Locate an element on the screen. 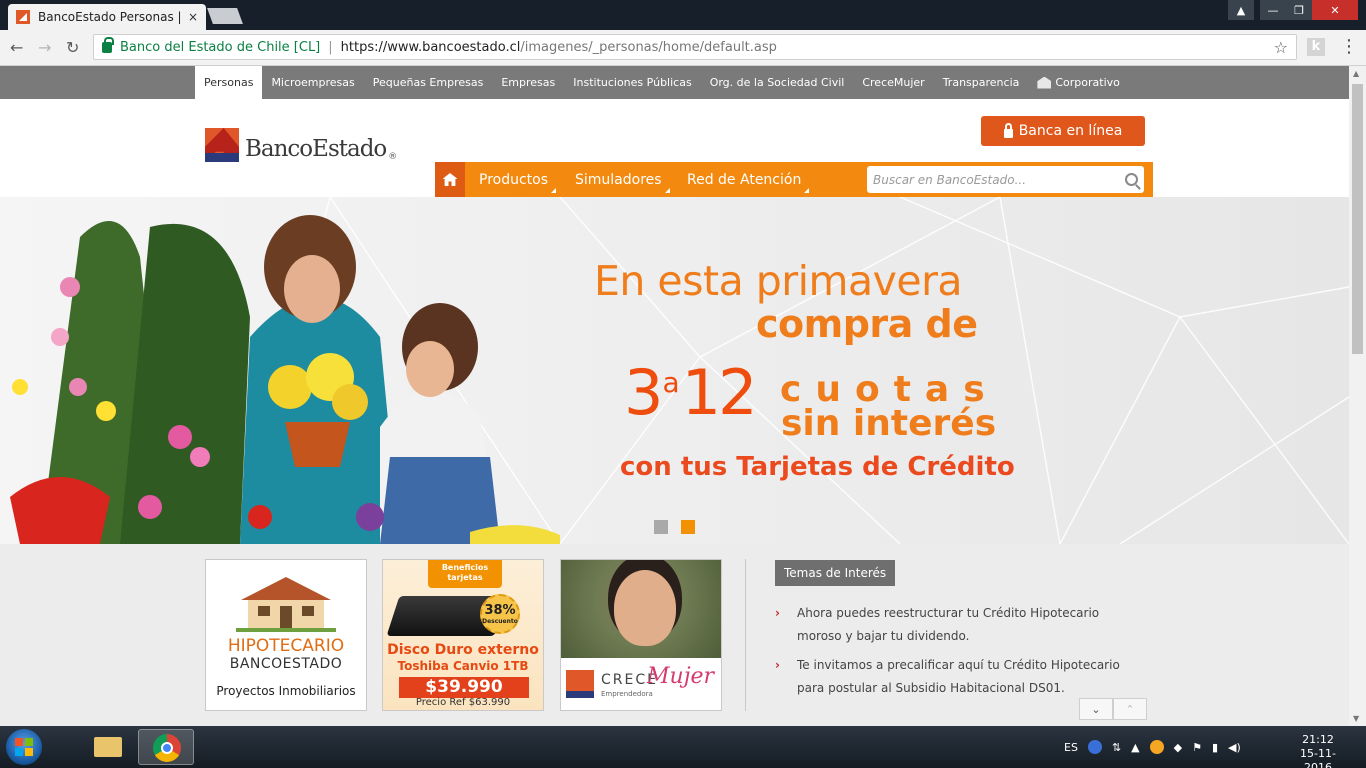 The width and height of the screenshot is (1366, 768). show-hidden-icons-icon: ▲ is located at coordinates (1135, 747).